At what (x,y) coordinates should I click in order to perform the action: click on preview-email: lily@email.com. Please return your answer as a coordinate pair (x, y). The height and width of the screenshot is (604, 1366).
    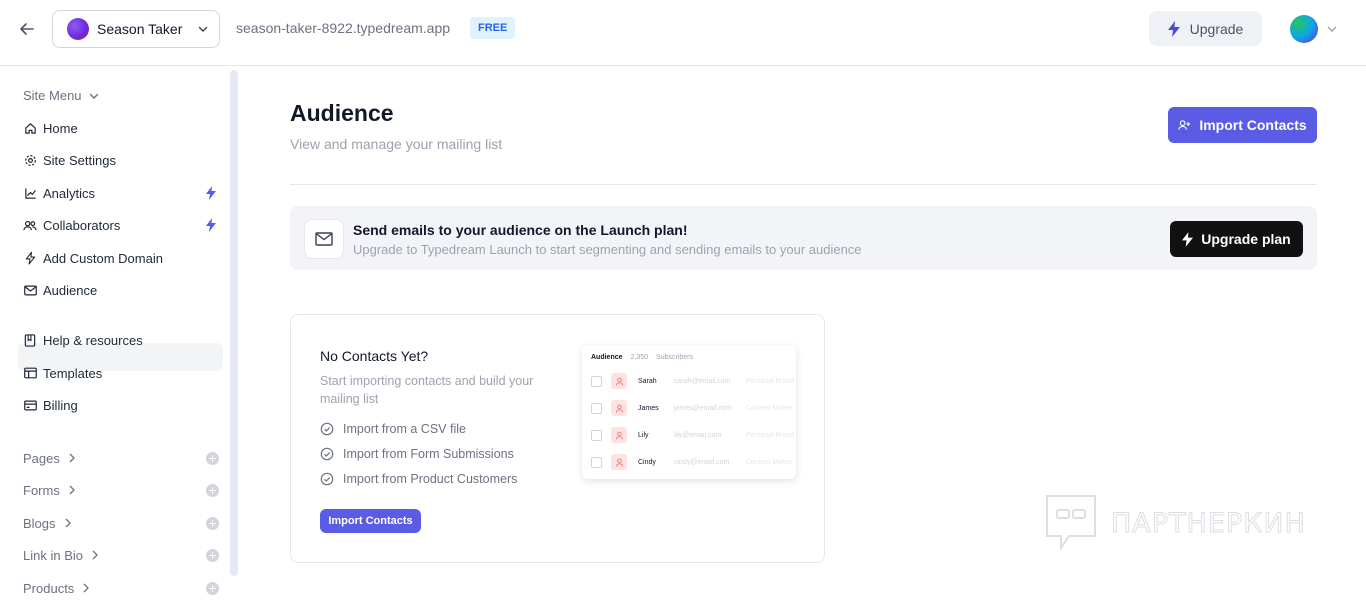
    Looking at the image, I should click on (698, 435).